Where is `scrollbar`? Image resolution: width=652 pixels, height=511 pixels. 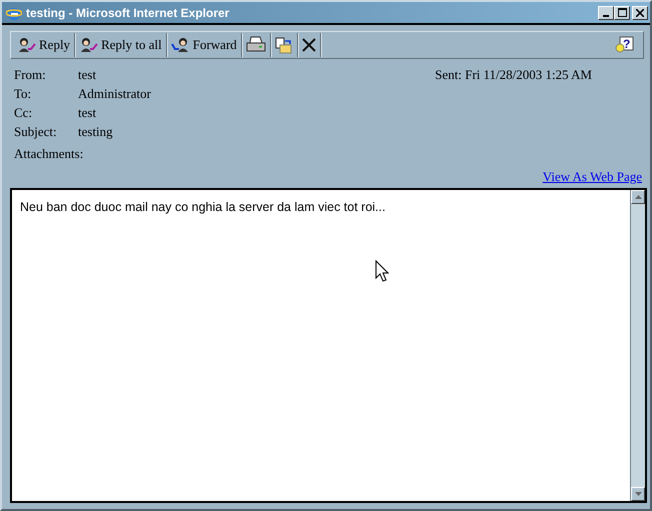
scrollbar is located at coordinates (637, 345).